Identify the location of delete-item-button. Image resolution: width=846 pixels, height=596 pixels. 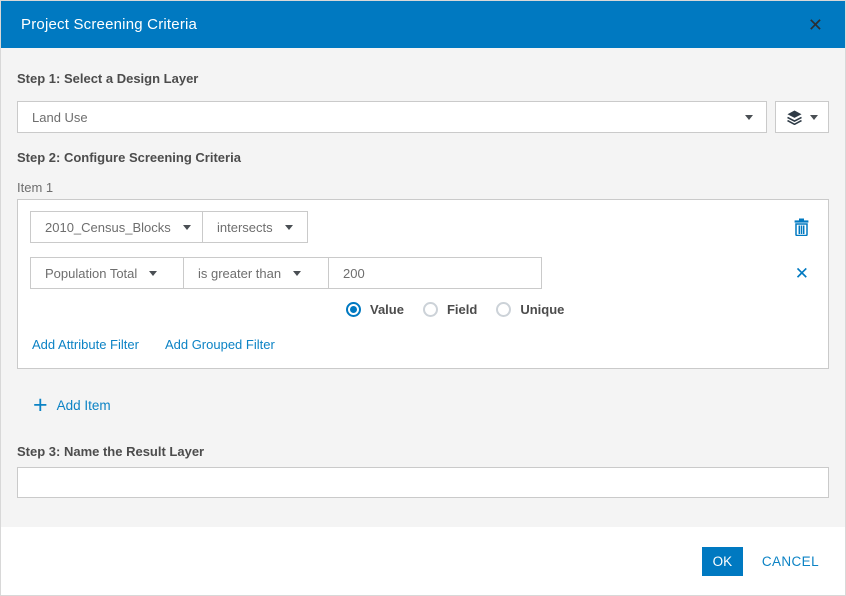
(801, 227).